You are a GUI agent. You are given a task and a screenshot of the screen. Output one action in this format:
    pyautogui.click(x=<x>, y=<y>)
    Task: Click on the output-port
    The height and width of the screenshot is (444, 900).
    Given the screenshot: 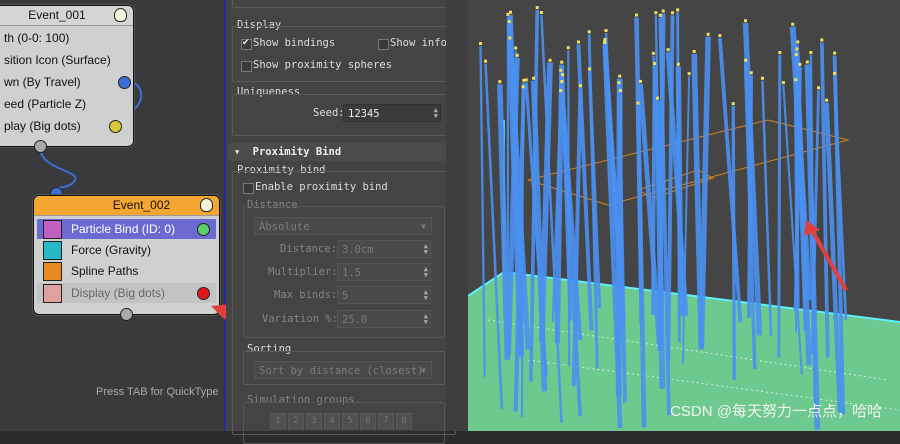 What is the action you would take?
    pyautogui.click(x=124, y=82)
    